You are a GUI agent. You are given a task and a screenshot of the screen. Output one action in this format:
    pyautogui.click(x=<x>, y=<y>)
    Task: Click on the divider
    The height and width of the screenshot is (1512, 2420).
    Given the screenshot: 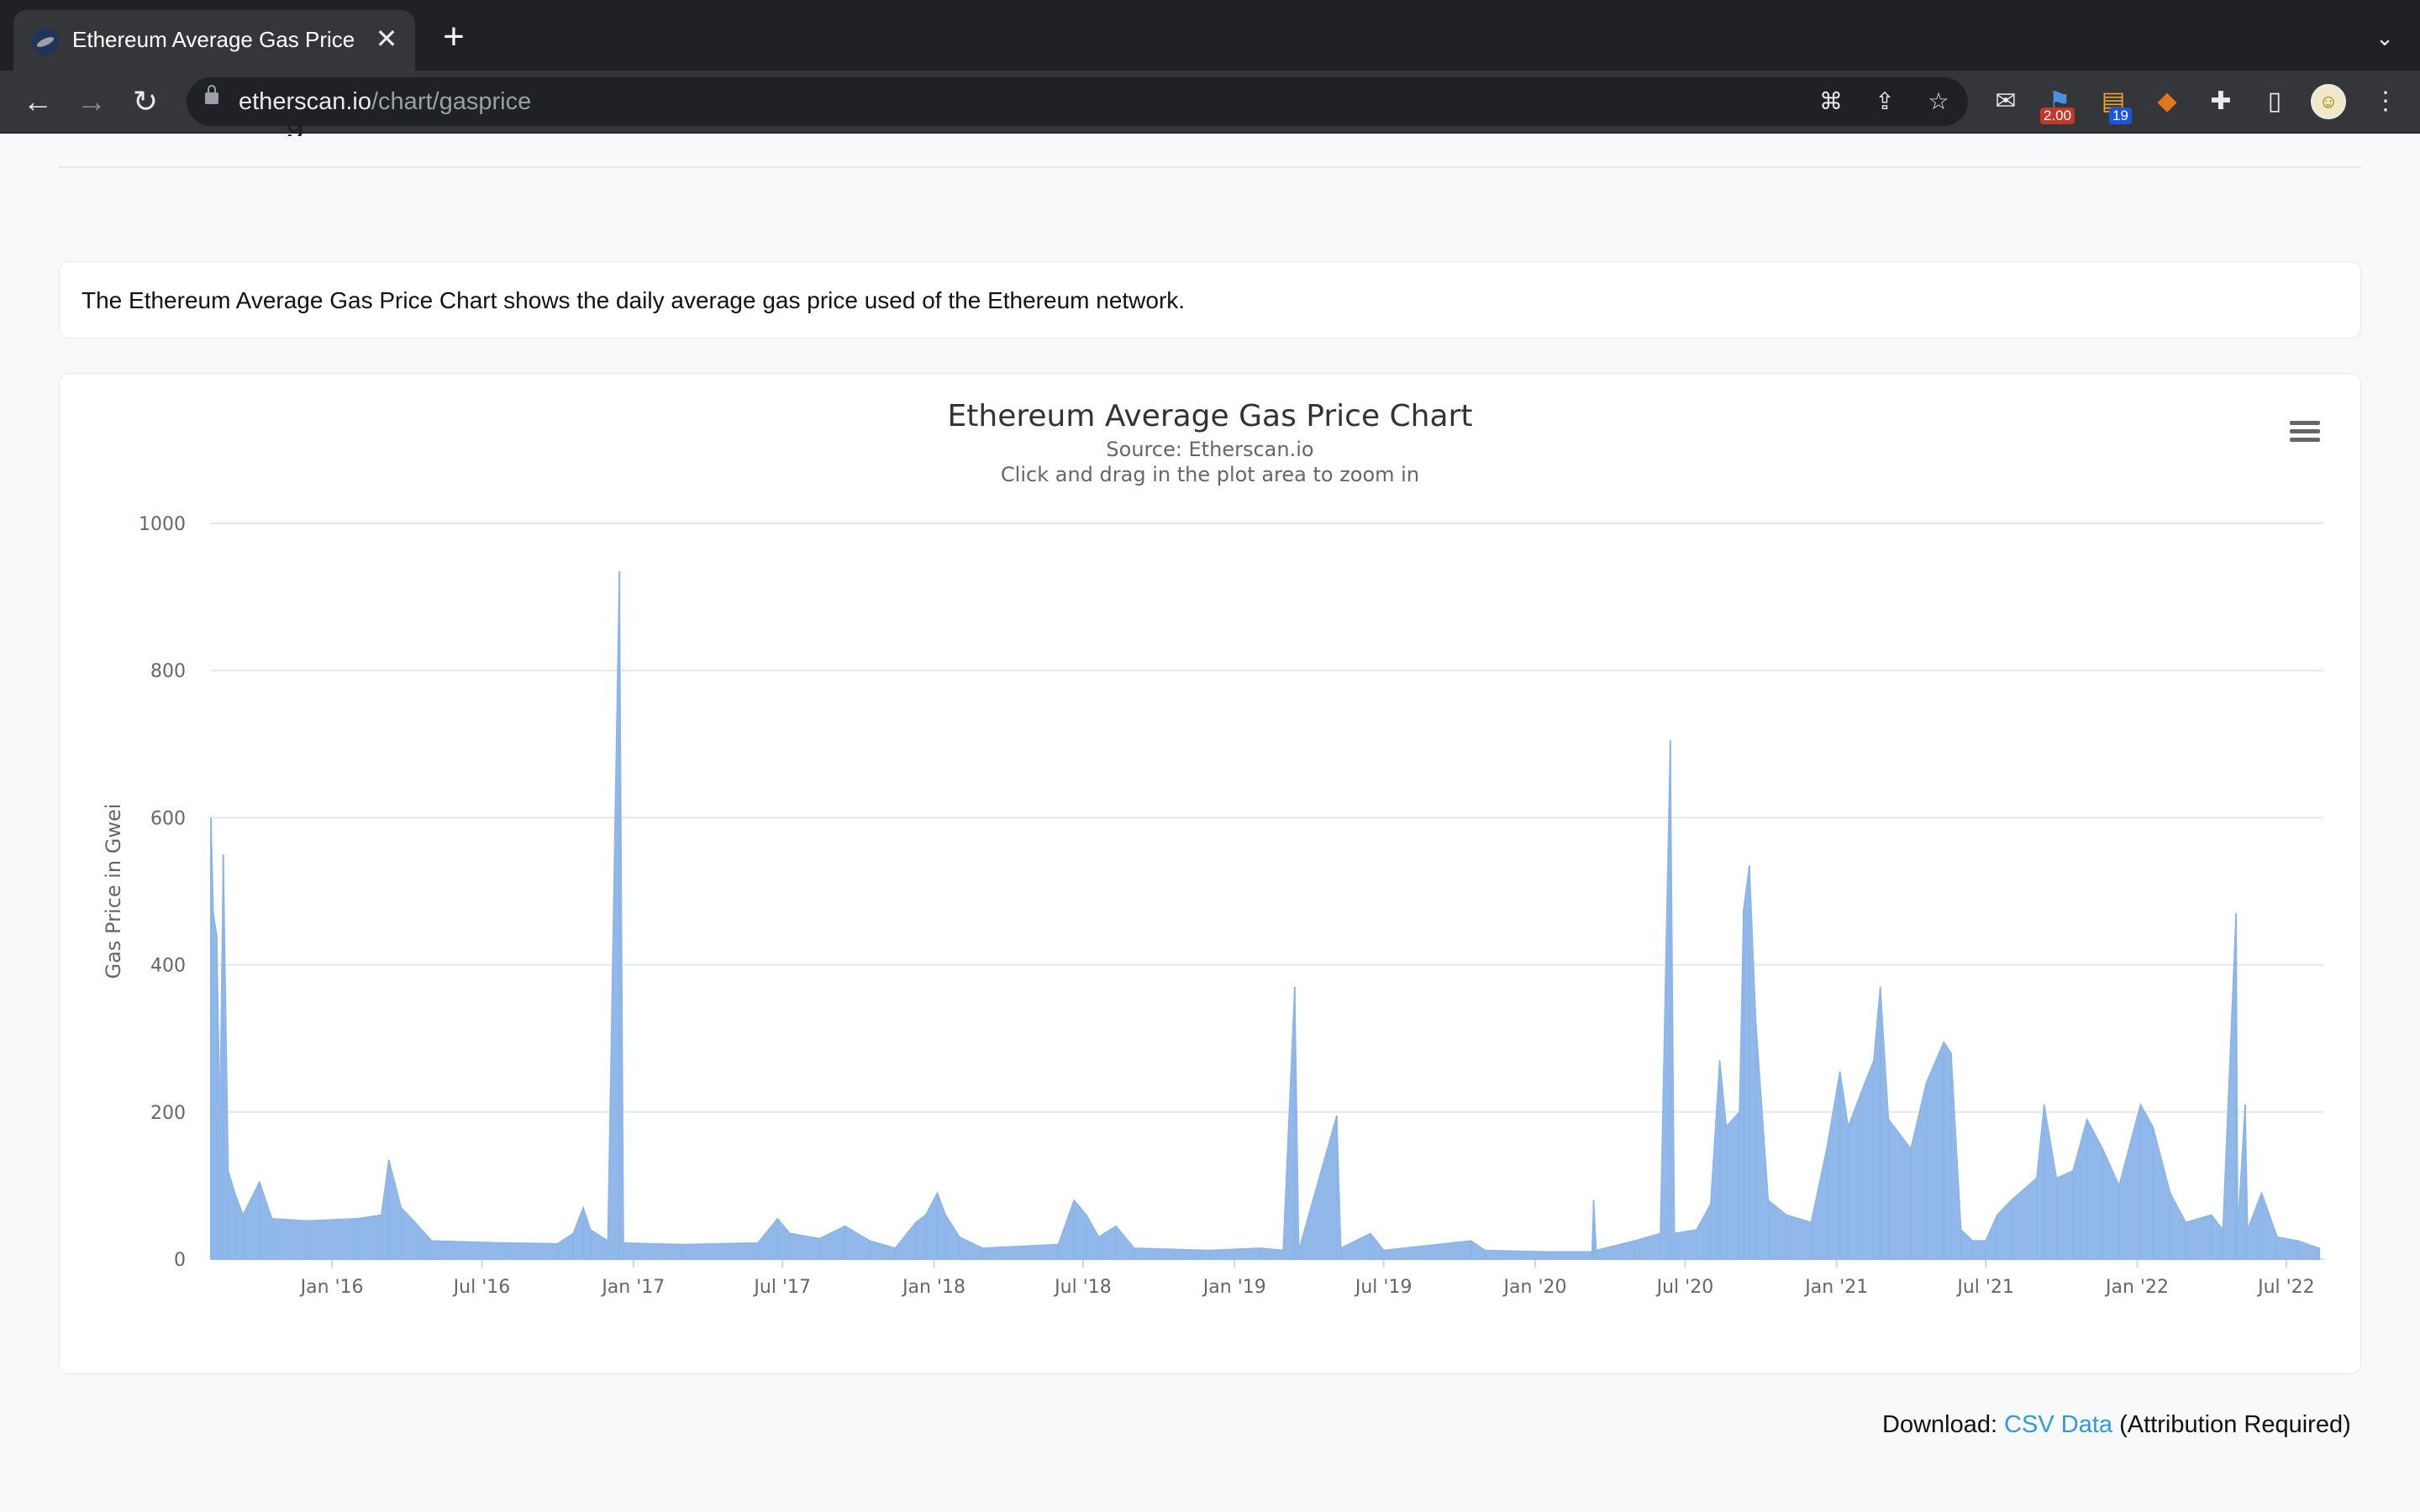 What is the action you would take?
    pyautogui.click(x=1210, y=167)
    